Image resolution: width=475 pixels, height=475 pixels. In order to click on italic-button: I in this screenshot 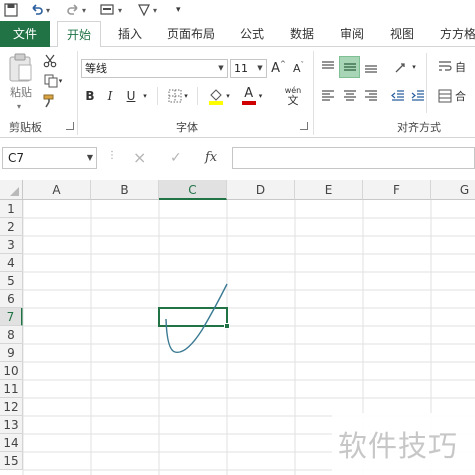, I will do `click(110, 96)`.